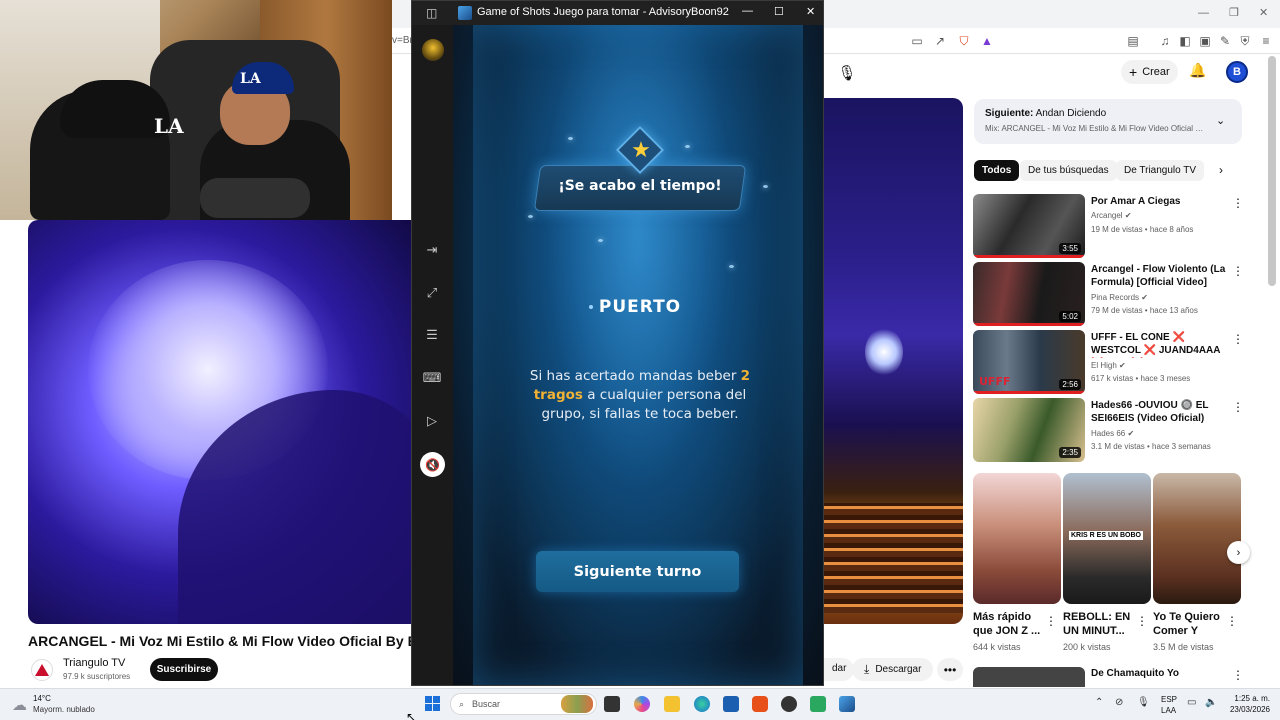 The width and height of the screenshot is (1280, 720). Describe the element at coordinates (950, 669) in the screenshot. I see `more-actions-button: •••` at that location.